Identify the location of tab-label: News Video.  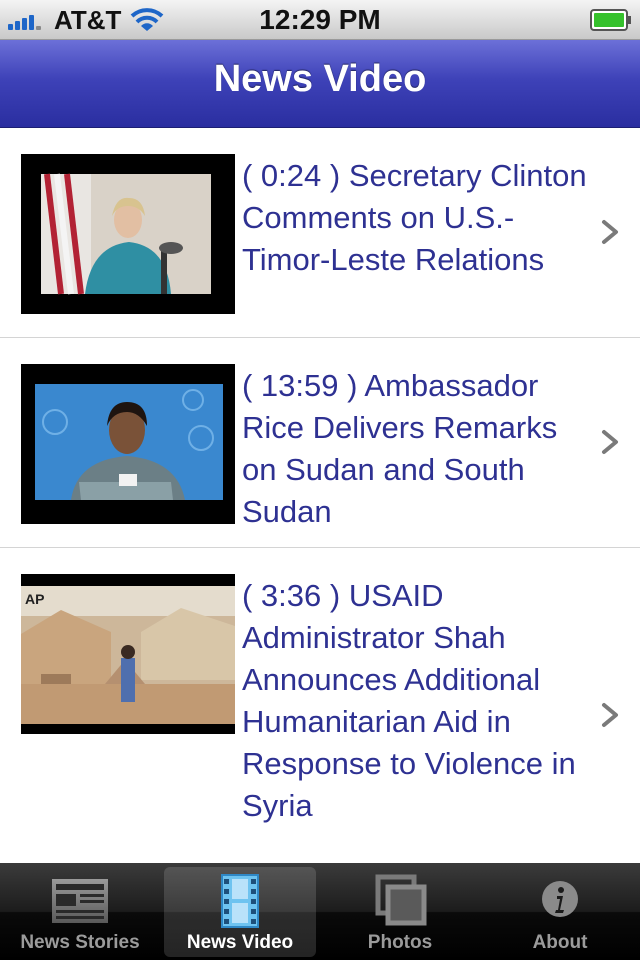
(240, 942).